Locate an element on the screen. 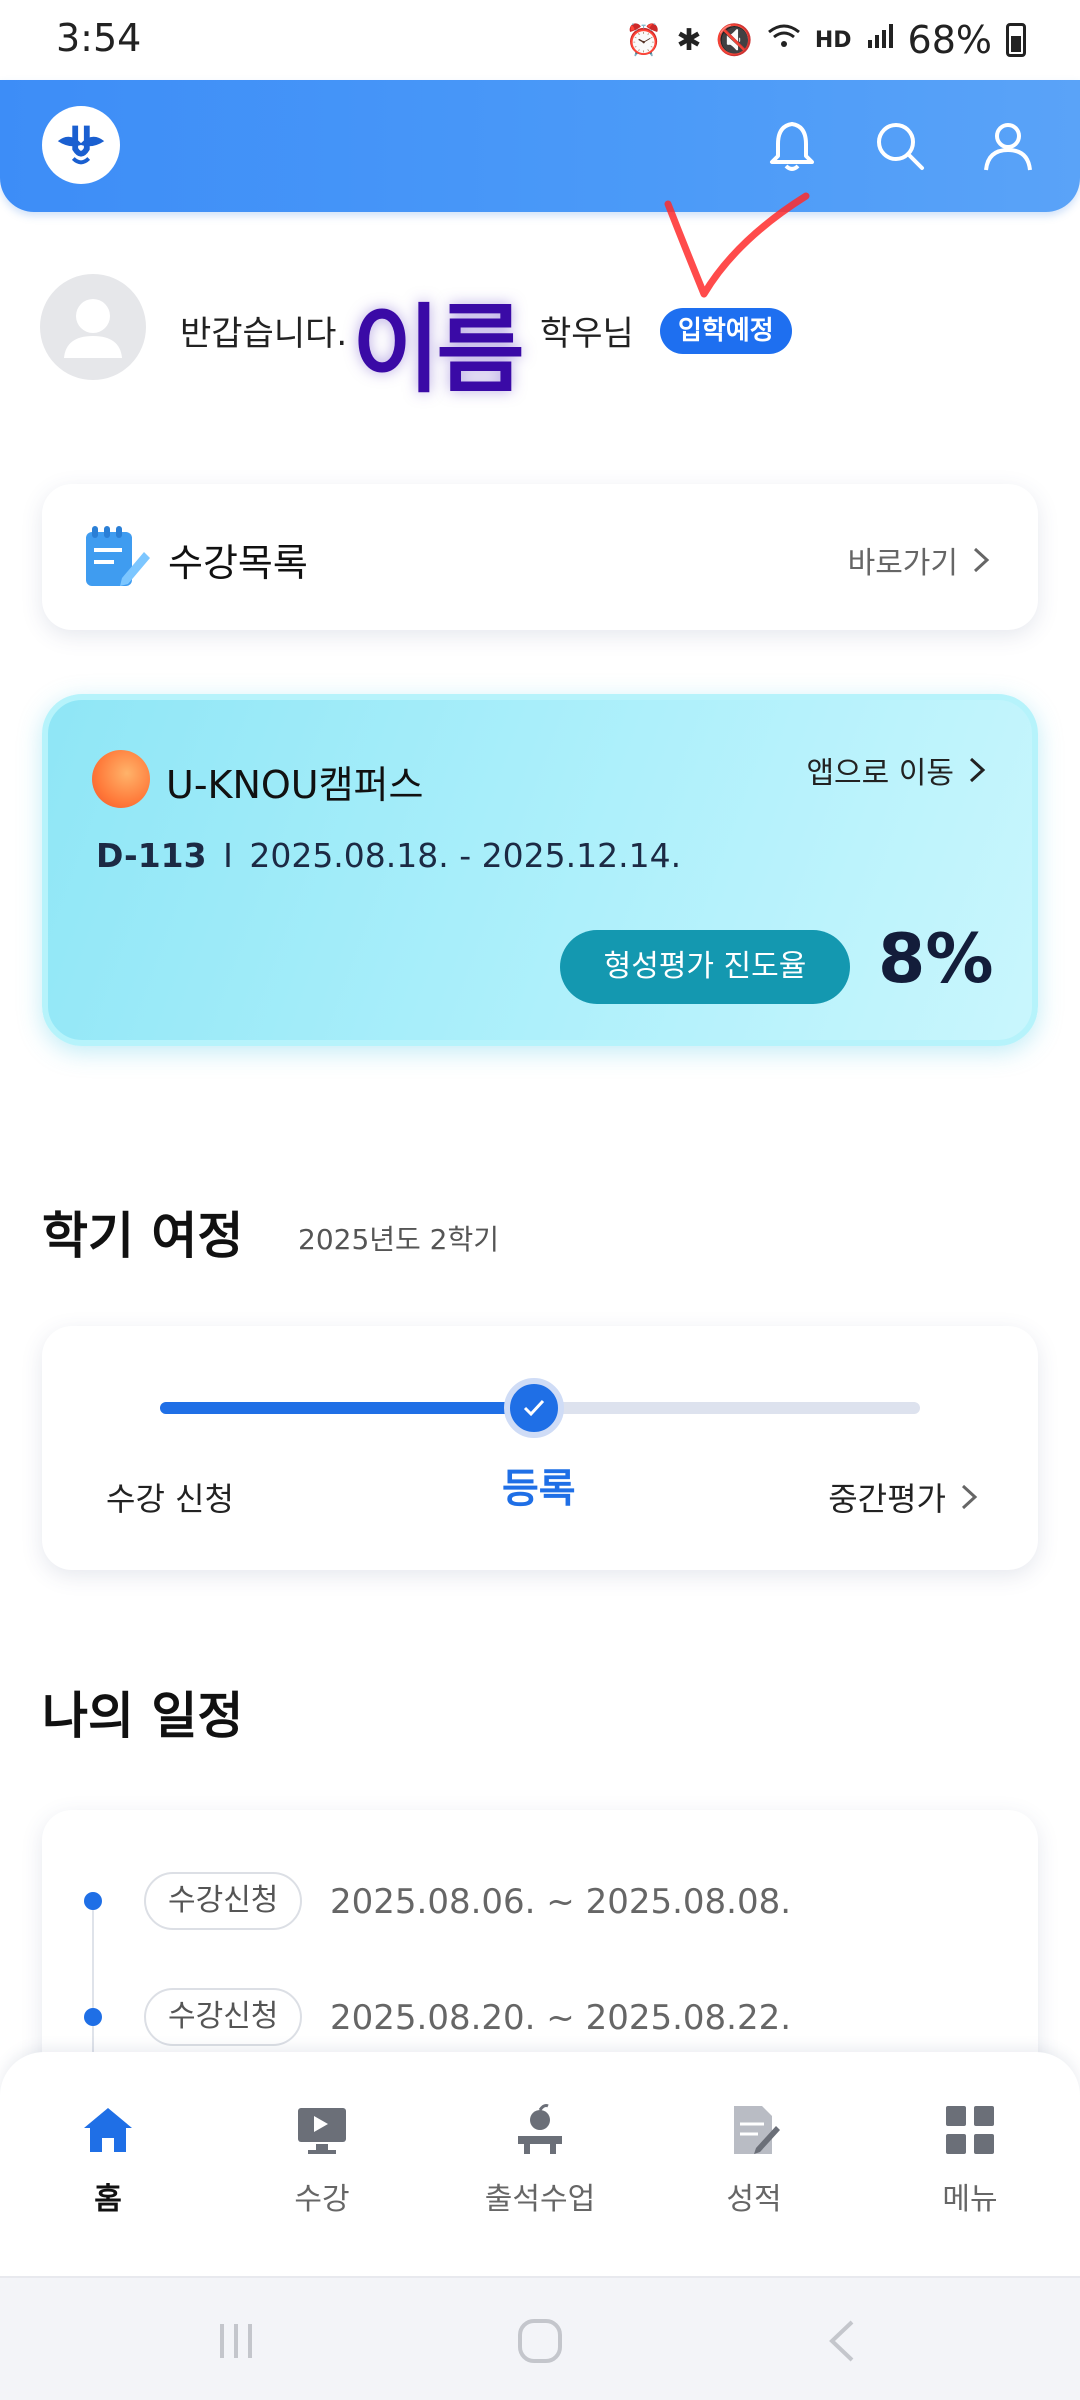 Image resolution: width=1080 pixels, height=2400 pixels. greeting-suffix: 학우님 is located at coordinates (587, 334).